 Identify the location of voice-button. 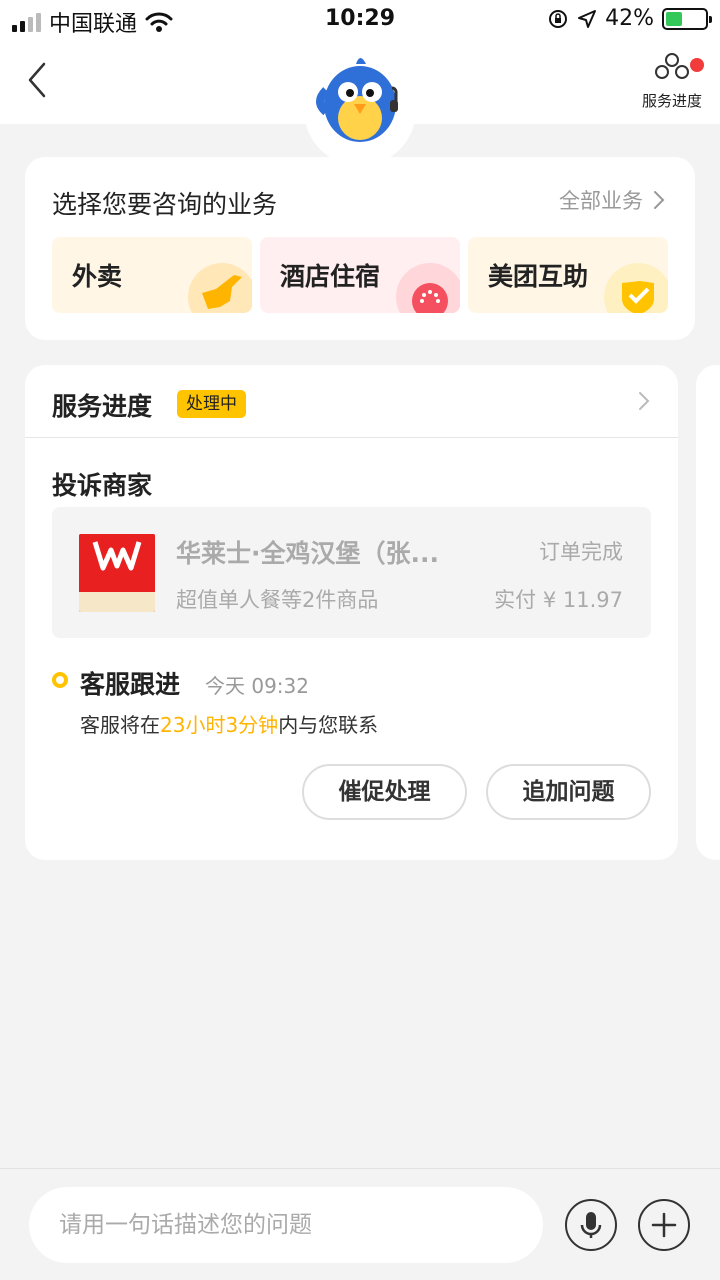
(591, 1225).